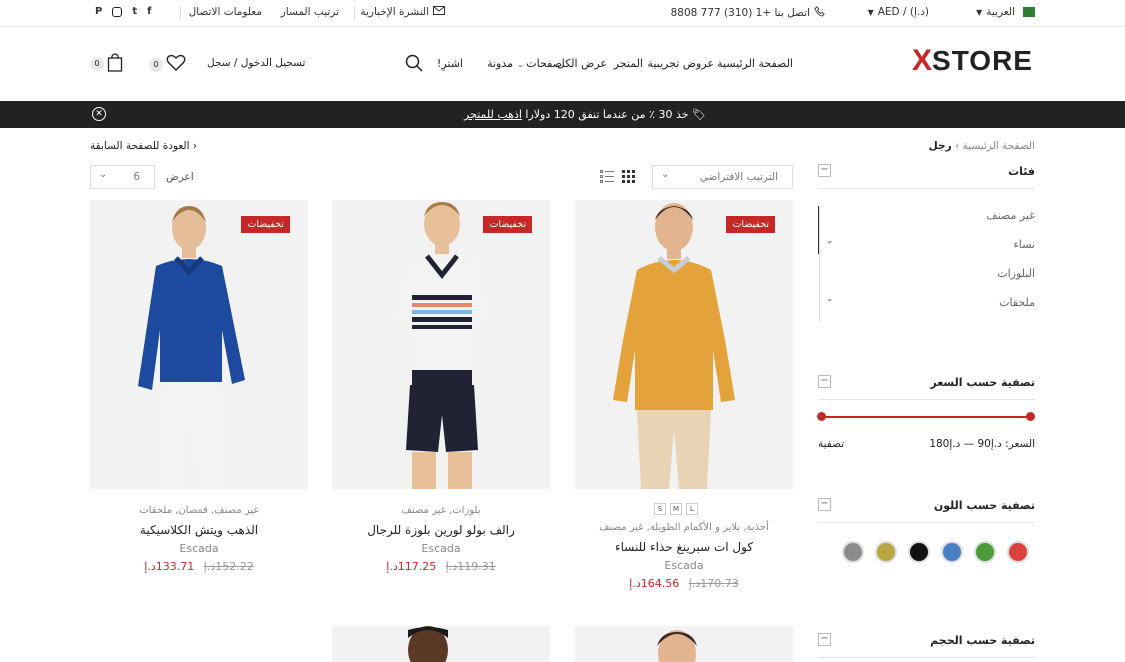  What do you see at coordinates (699, 114) in the screenshot?
I see `tag-icon: 🏷` at bounding box center [699, 114].